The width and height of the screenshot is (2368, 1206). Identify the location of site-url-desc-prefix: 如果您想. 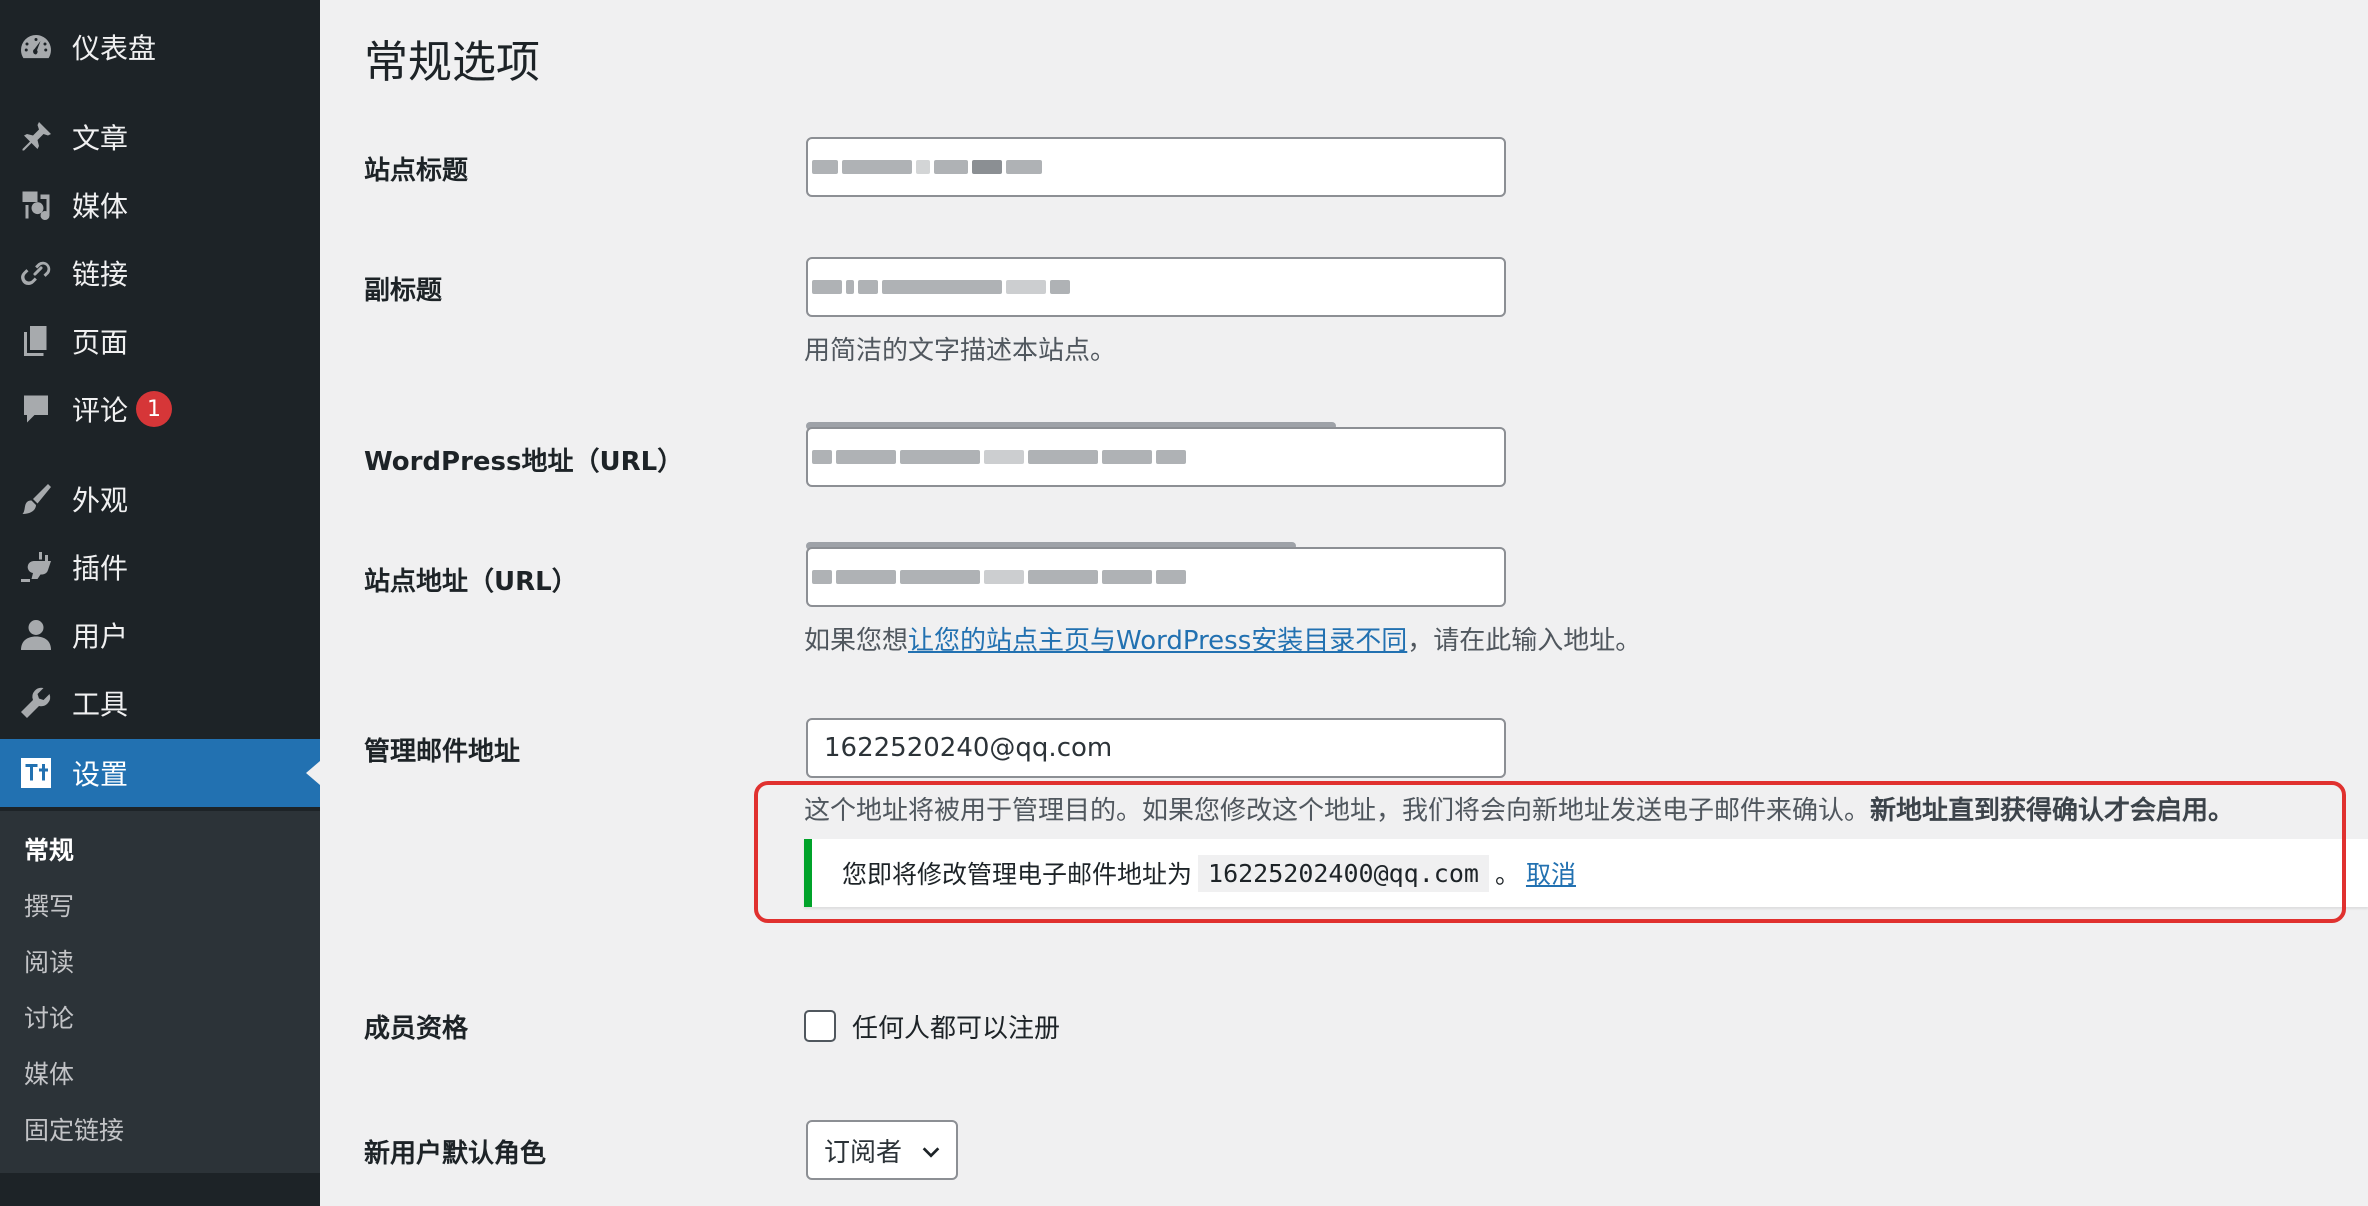
(856, 641).